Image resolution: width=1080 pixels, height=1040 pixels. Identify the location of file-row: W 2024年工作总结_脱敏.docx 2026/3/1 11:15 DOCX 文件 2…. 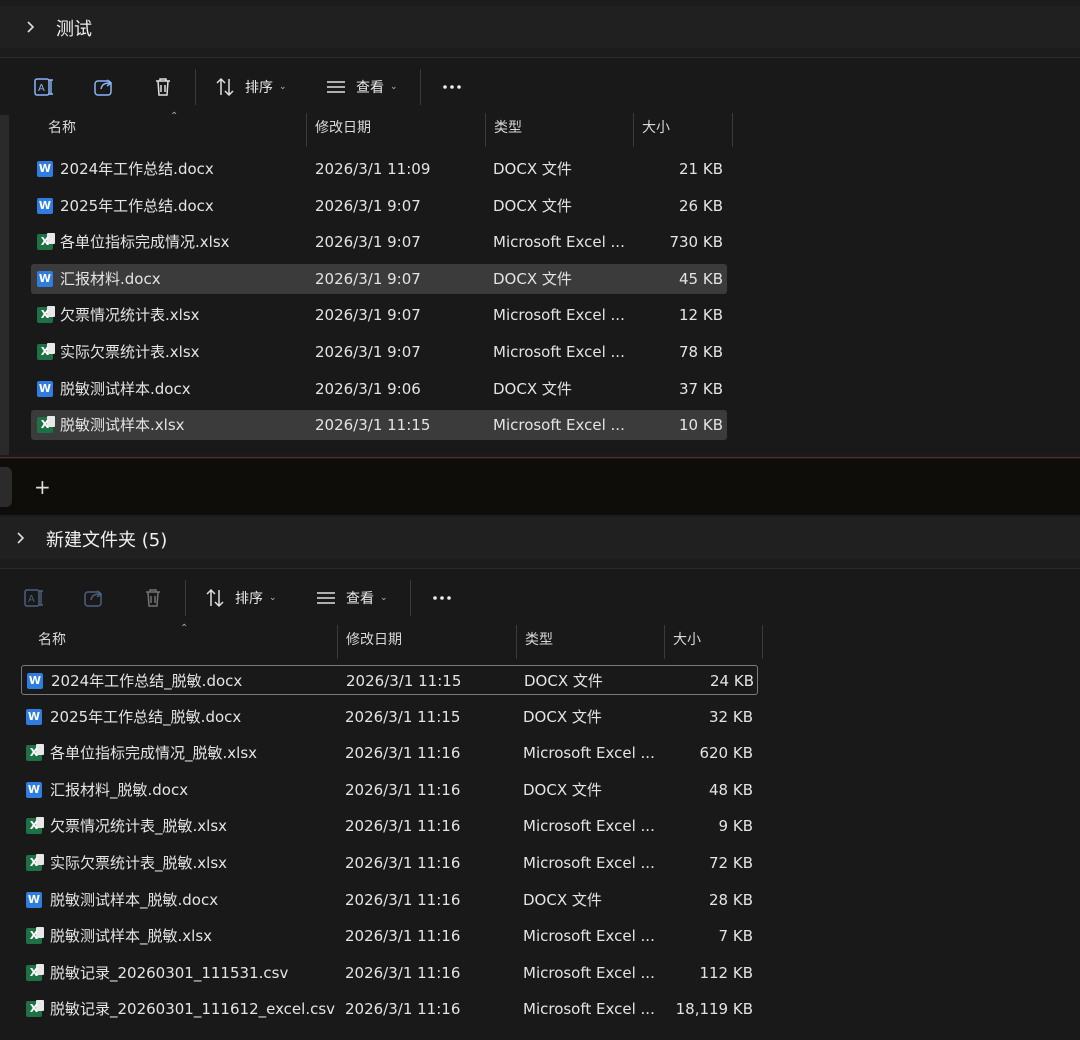
(389, 680).